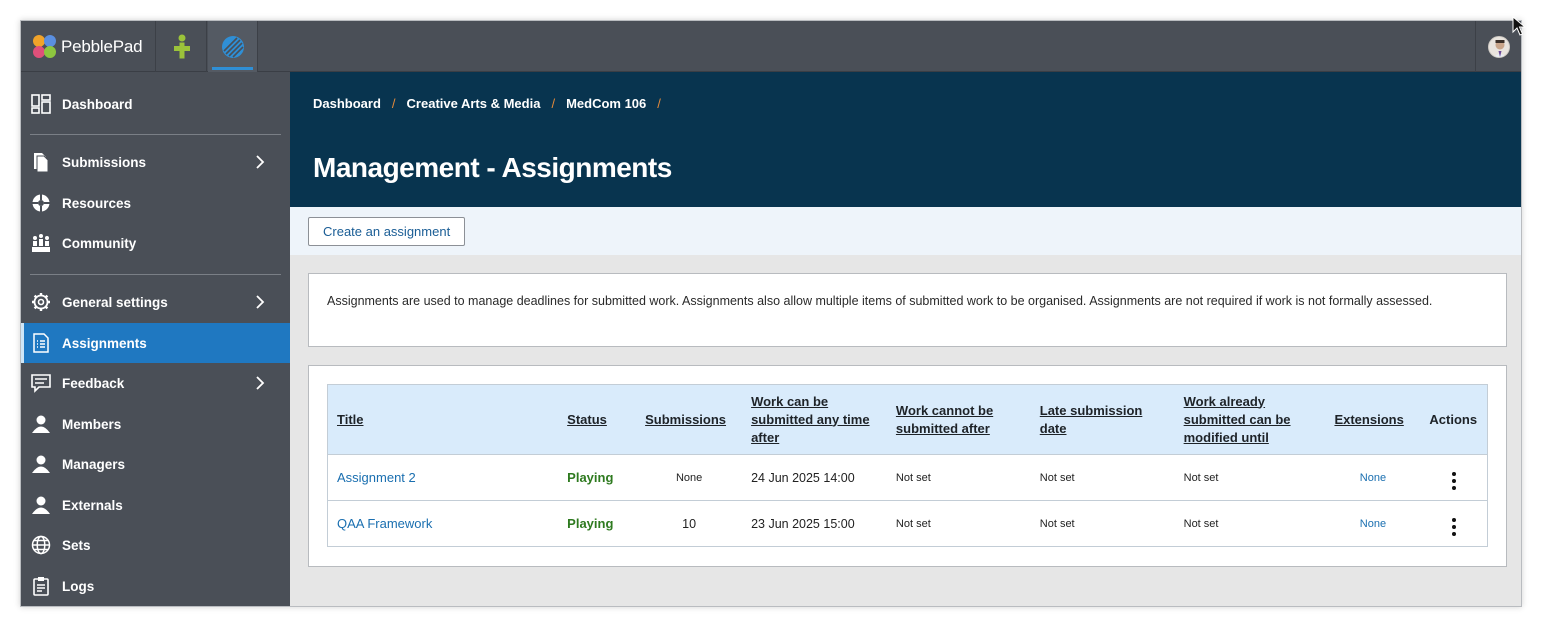  I want to click on column-header-late: Late submission date, so click(1102, 419).